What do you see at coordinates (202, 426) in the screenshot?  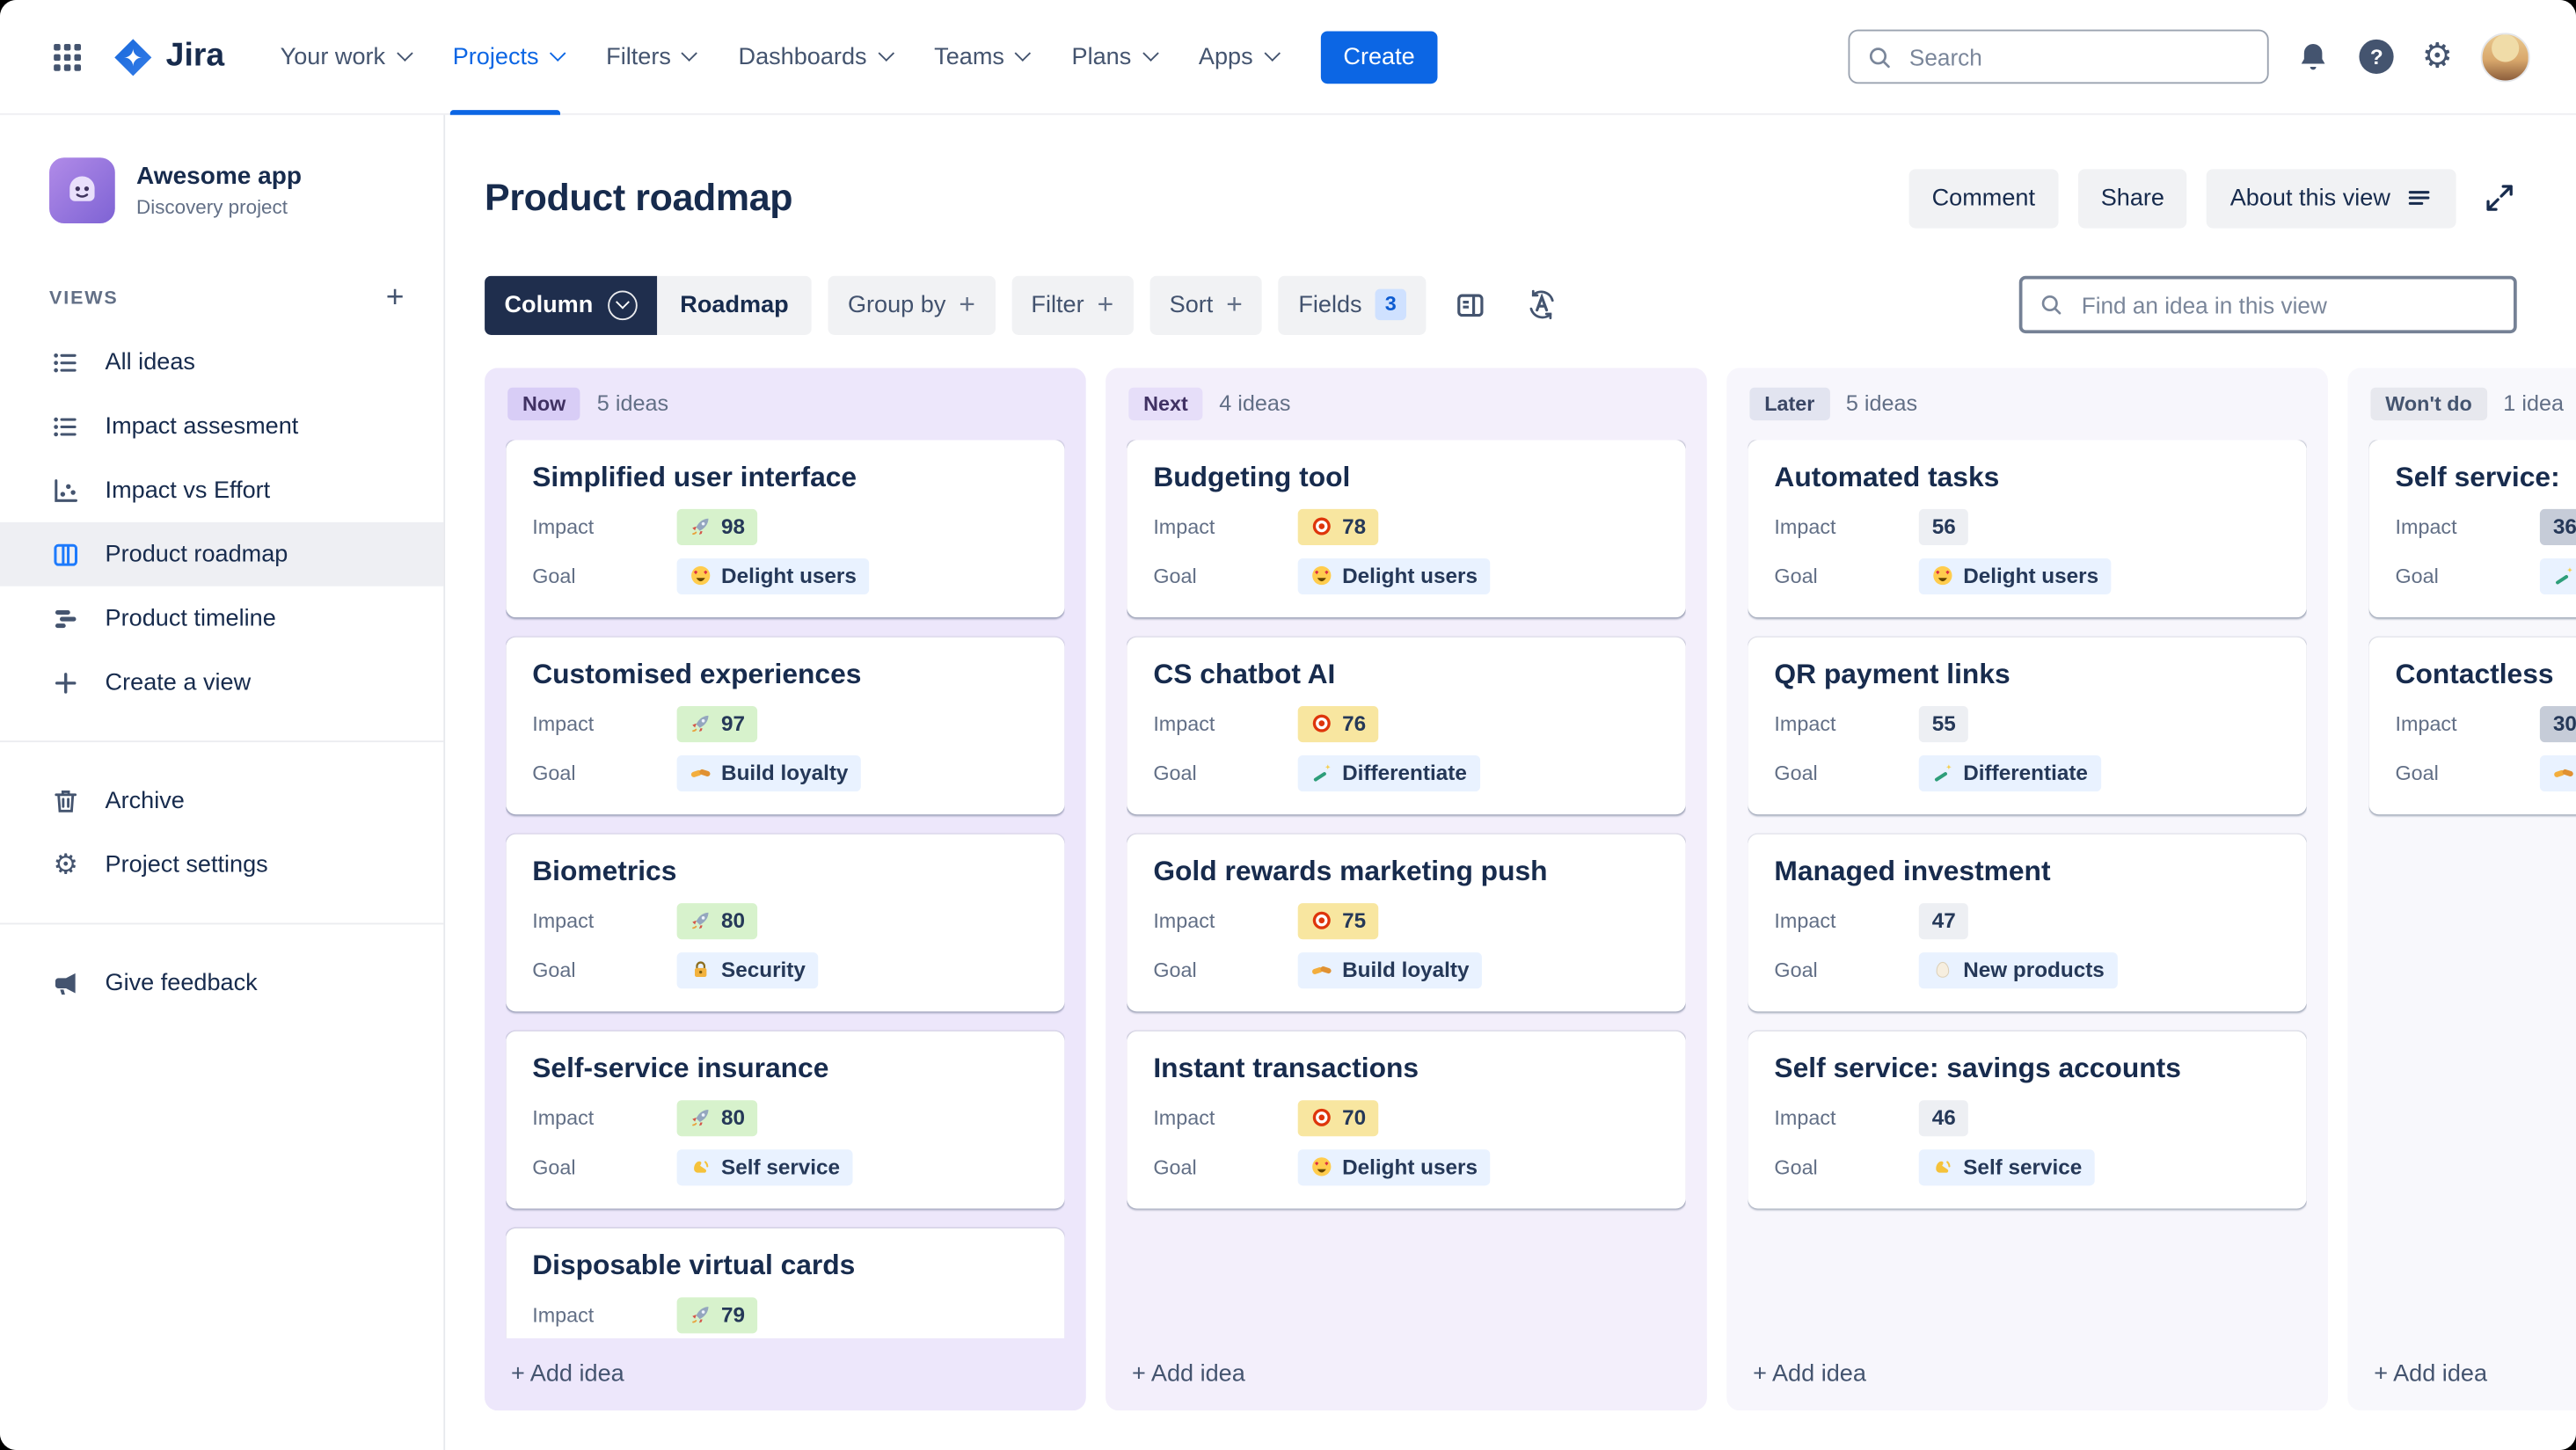 I see `sidebar-item-label: Impact assesment` at bounding box center [202, 426].